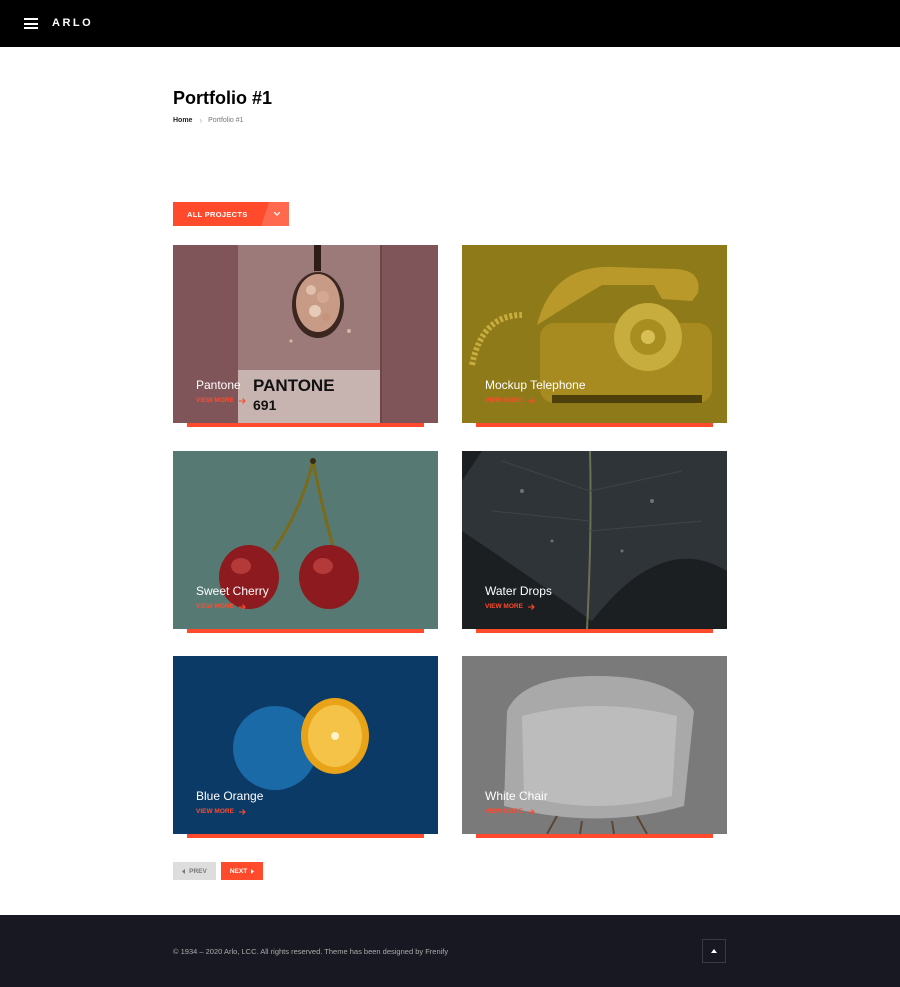  Describe the element at coordinates (72, 23) in the screenshot. I see `brand-logo: ARLO` at that location.